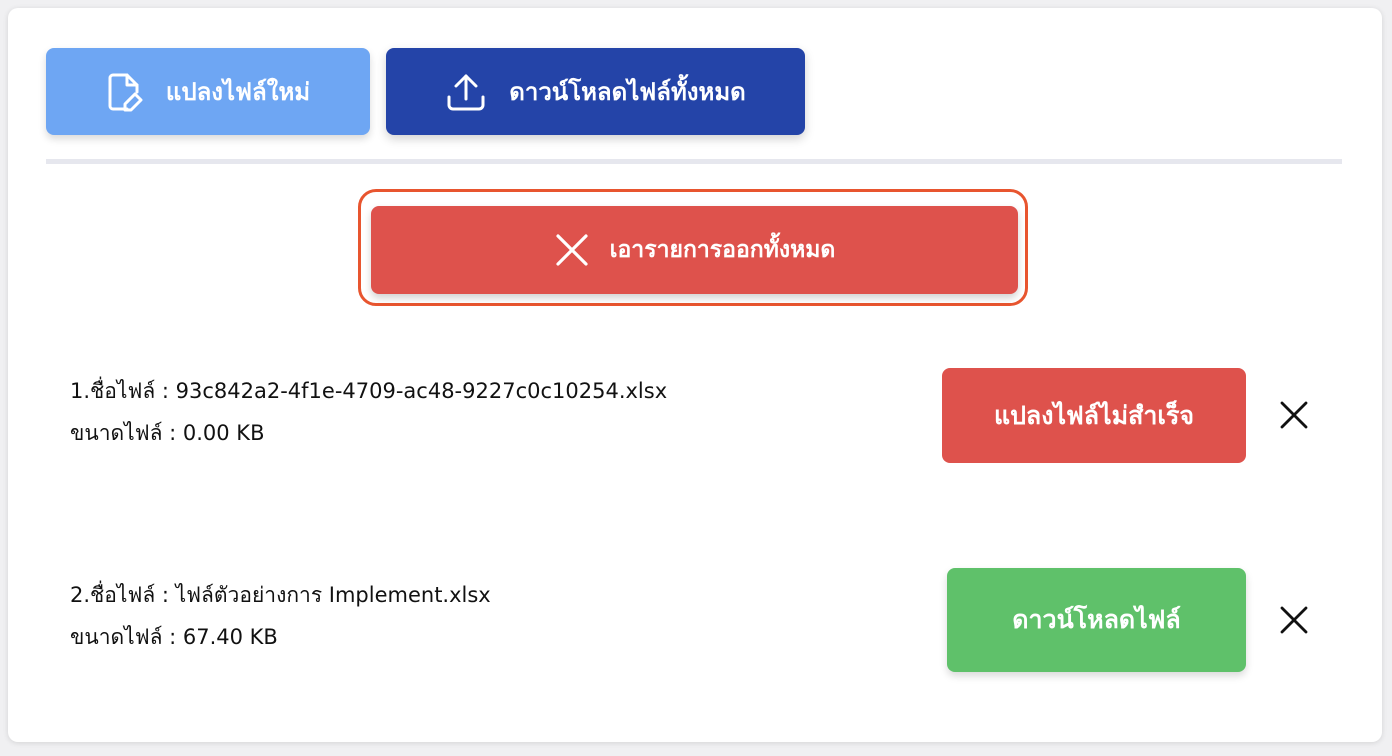  I want to click on download-file-label: ดาวน์โหลดไฟล์, so click(1096, 619).